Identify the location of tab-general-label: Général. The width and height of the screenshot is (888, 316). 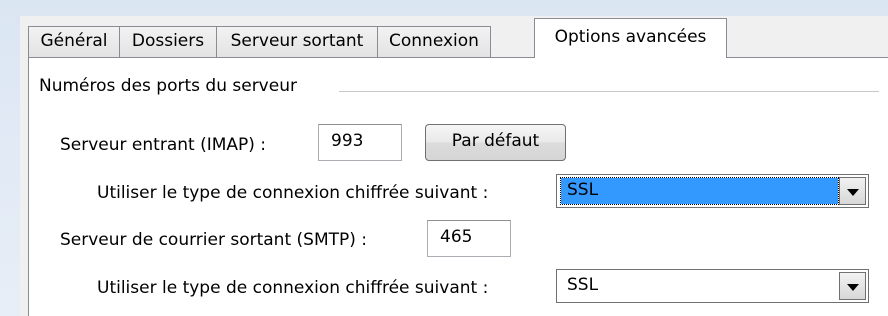
(74, 41).